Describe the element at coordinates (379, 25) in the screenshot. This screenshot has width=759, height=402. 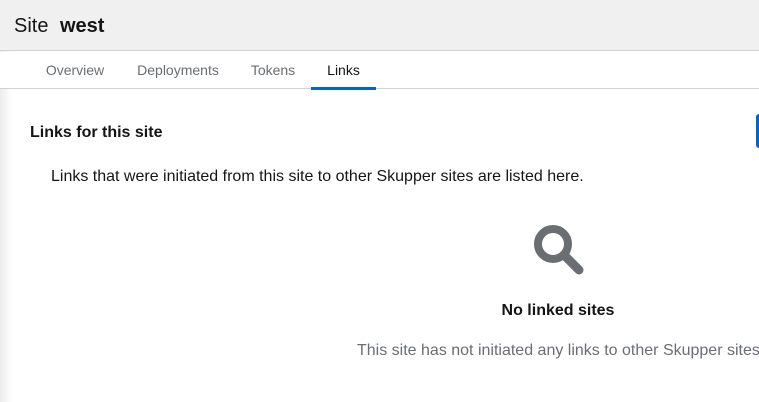
I see `page-header: Site west` at that location.